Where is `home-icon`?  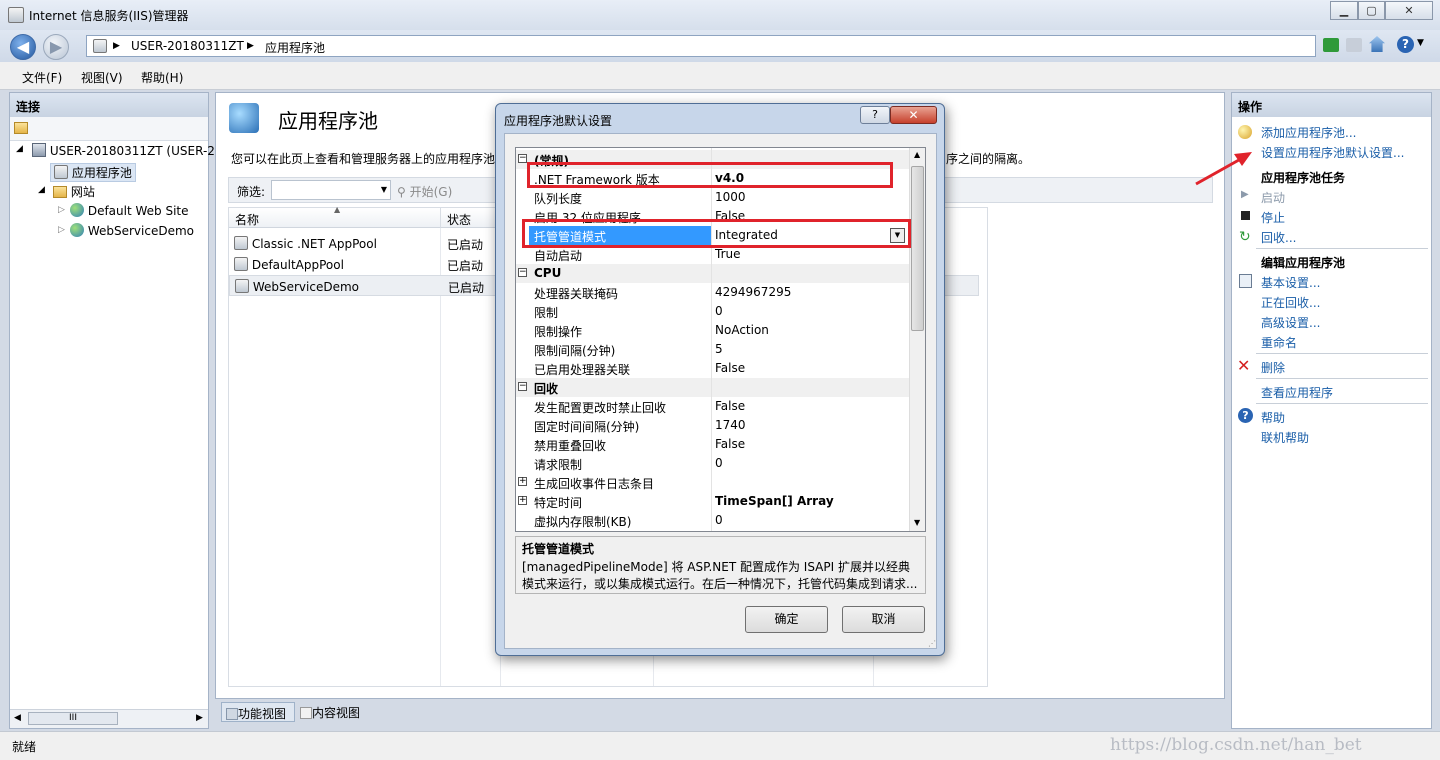 home-icon is located at coordinates (1377, 44).